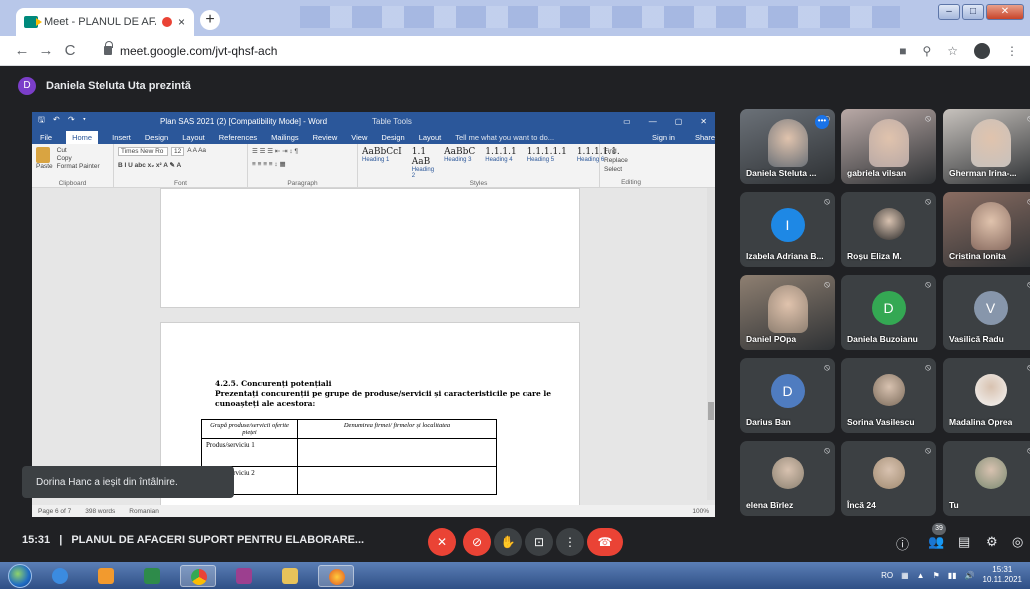 The height and width of the screenshot is (589, 1030). What do you see at coordinates (198, 575) in the screenshot?
I see `chrome-icon` at bounding box center [198, 575].